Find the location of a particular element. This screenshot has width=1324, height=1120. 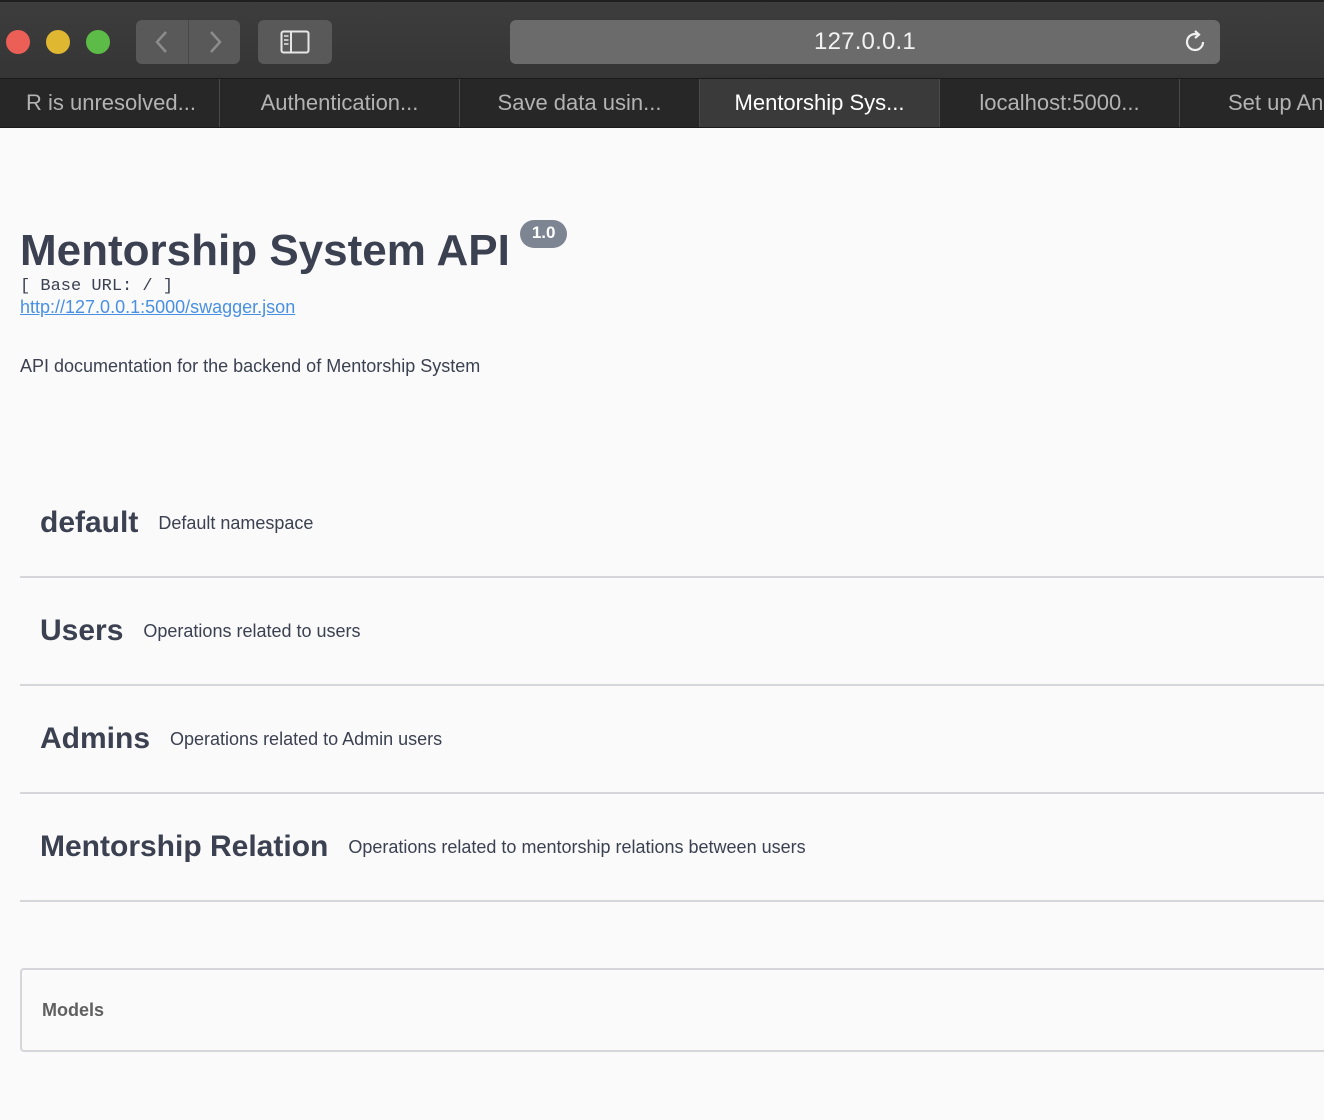

address-text: 127.0.0.1 is located at coordinates (865, 41).